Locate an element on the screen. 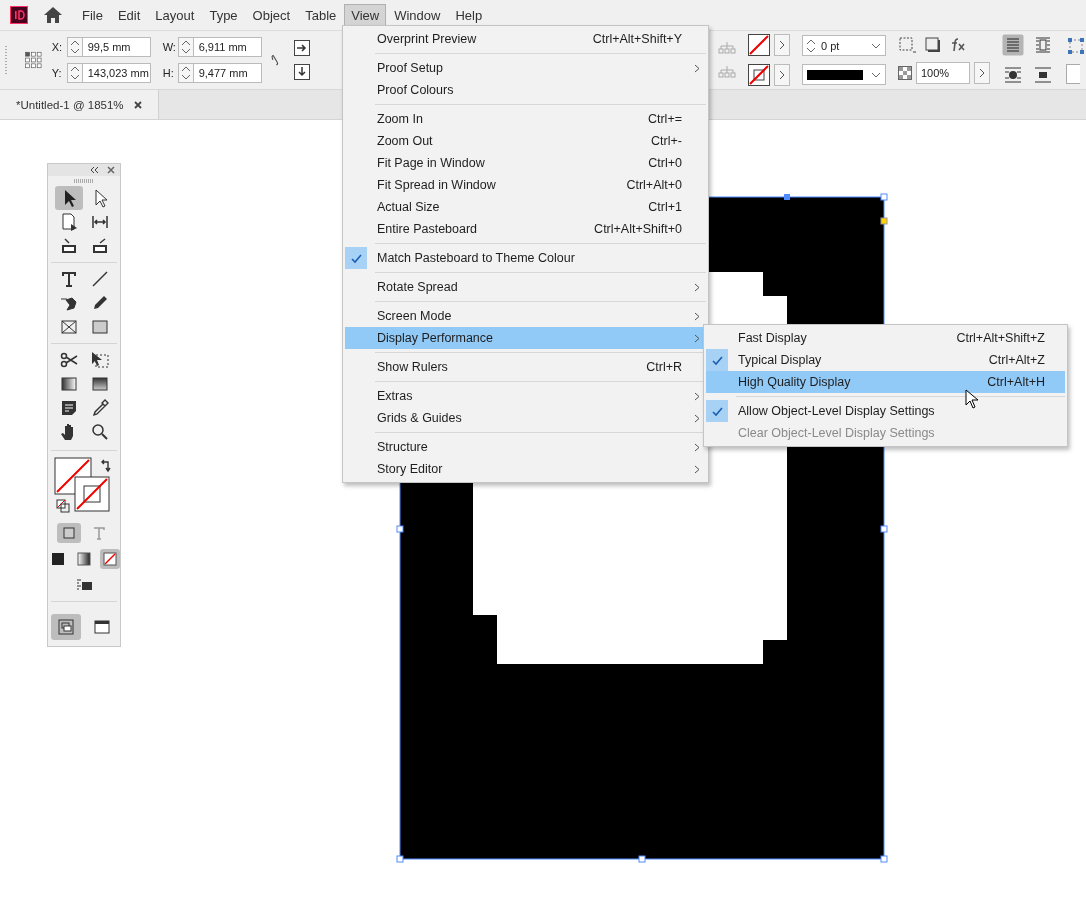 This screenshot has height=923, width=1086. menu-item: File is located at coordinates (92, 15).